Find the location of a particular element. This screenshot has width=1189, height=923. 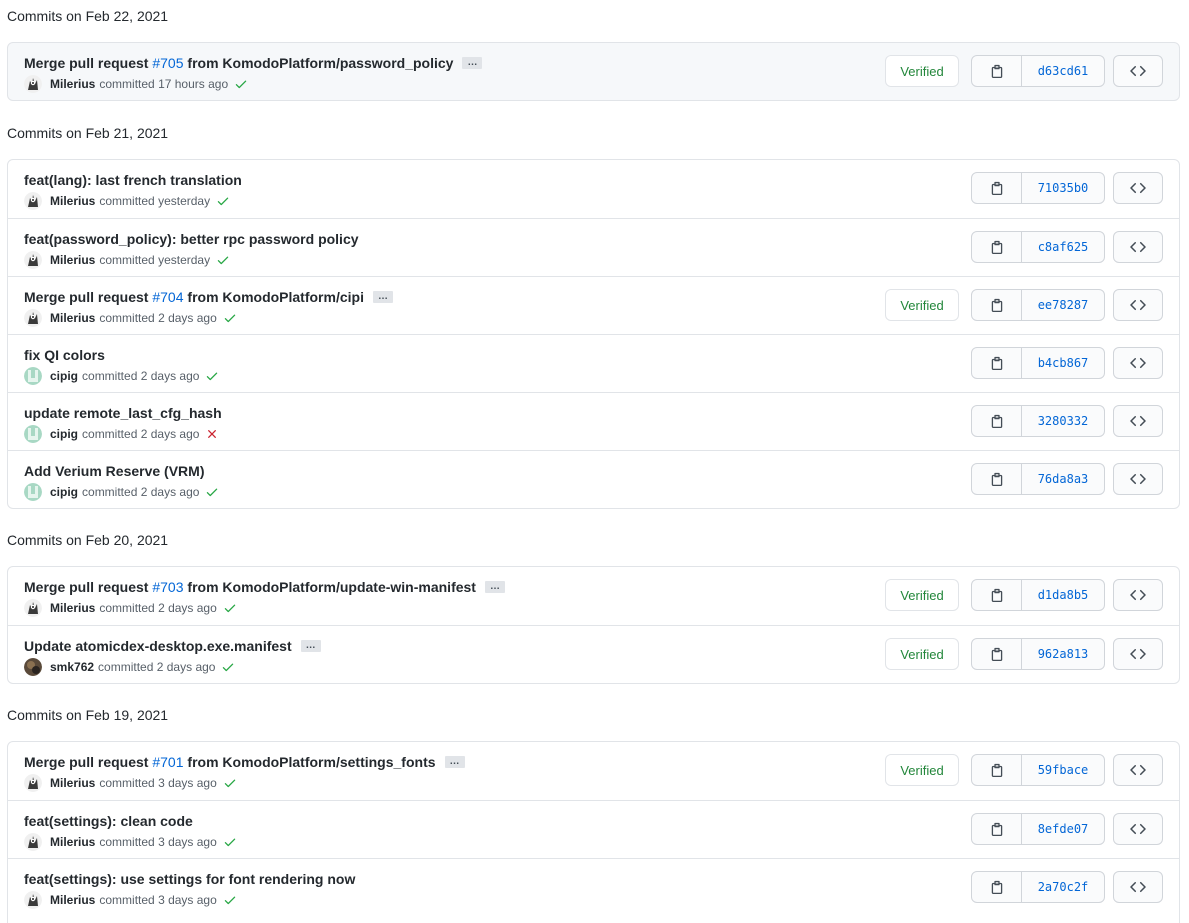

commit-sha-group: d1da8b5 is located at coordinates (1038, 595).